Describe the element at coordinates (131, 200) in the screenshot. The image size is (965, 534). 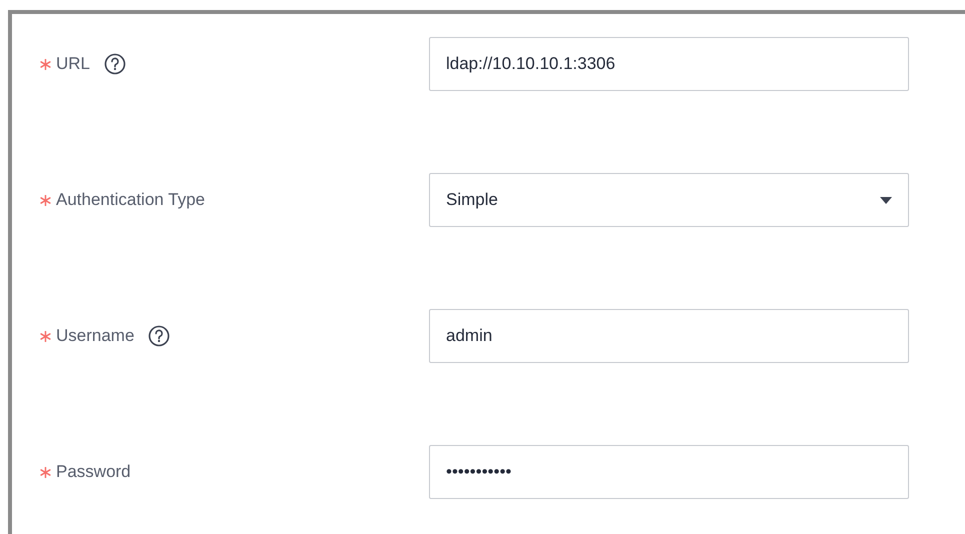
I see `field-label: Authentication Type` at that location.